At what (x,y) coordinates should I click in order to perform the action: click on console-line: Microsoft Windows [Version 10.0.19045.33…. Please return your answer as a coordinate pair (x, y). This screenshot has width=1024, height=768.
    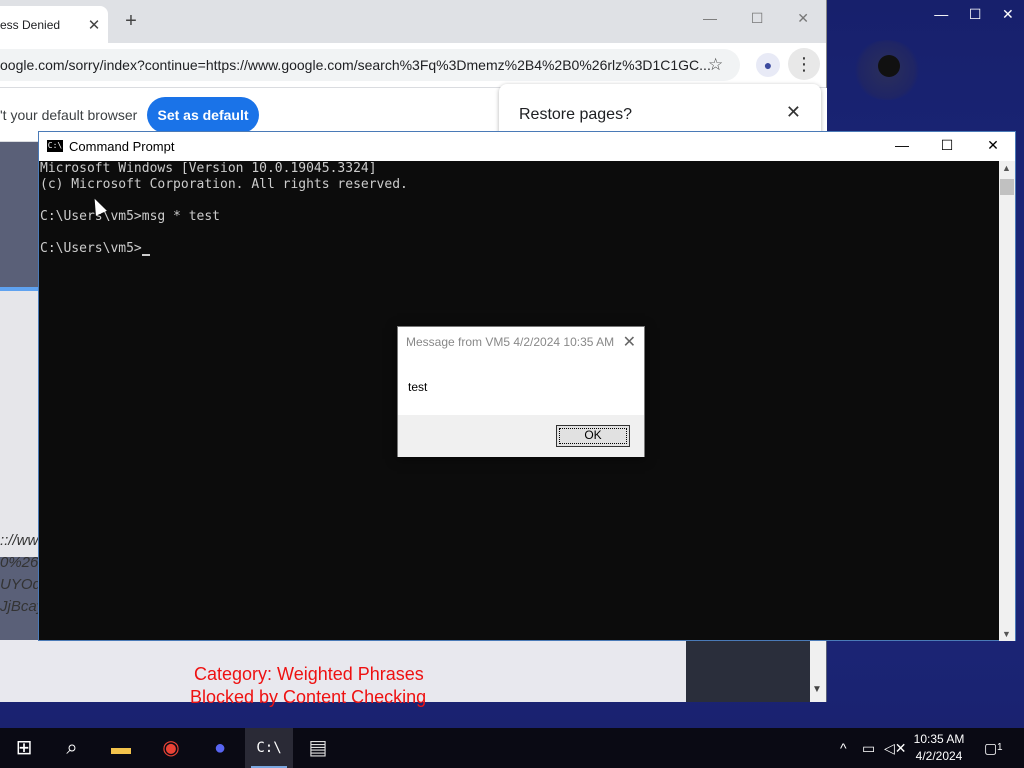
    Looking at the image, I should click on (208, 168).